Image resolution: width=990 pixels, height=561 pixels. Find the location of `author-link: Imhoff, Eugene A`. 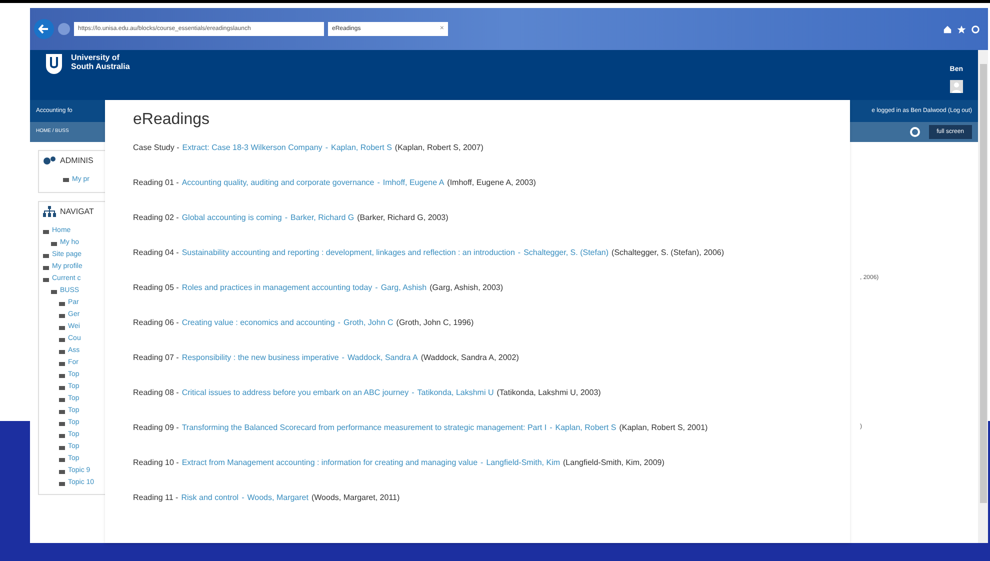

author-link: Imhoff, Eugene A is located at coordinates (413, 182).